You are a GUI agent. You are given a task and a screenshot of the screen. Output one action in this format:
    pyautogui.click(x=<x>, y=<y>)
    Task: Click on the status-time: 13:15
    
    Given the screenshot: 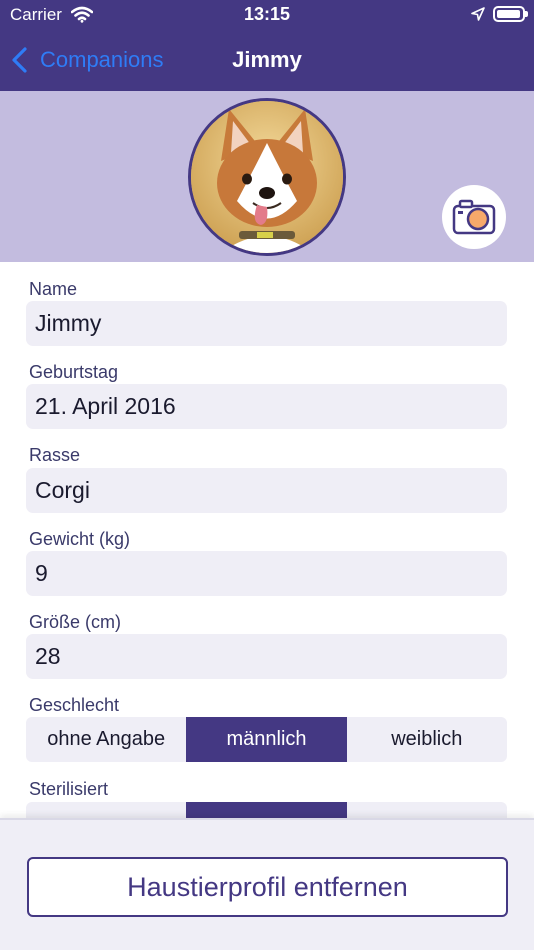 What is the action you would take?
    pyautogui.click(x=267, y=14)
    